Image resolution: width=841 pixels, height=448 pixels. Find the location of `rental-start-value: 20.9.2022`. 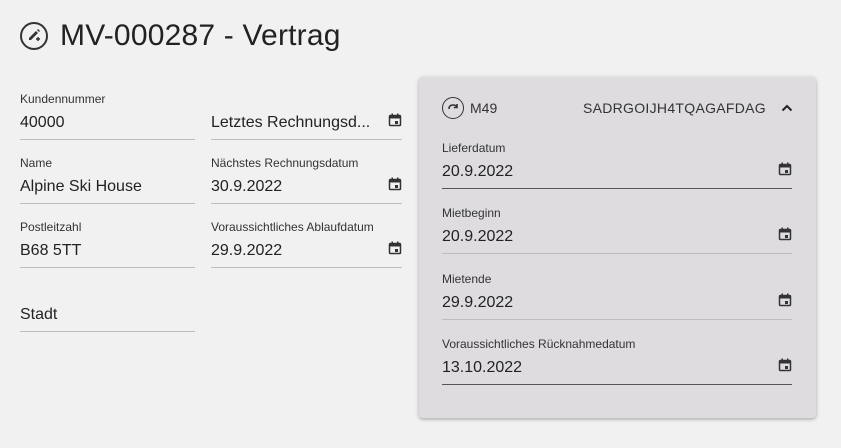

rental-start-value: 20.9.2022 is located at coordinates (607, 237).